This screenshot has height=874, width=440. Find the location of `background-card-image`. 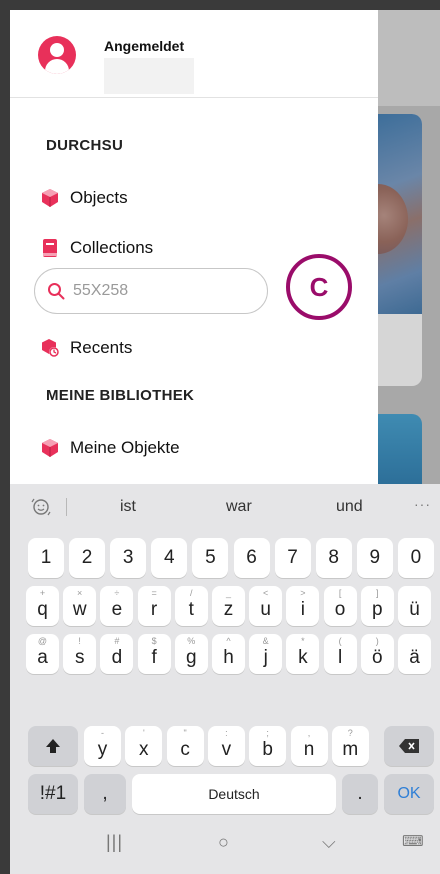

background-card-image is located at coordinates (400, 214).